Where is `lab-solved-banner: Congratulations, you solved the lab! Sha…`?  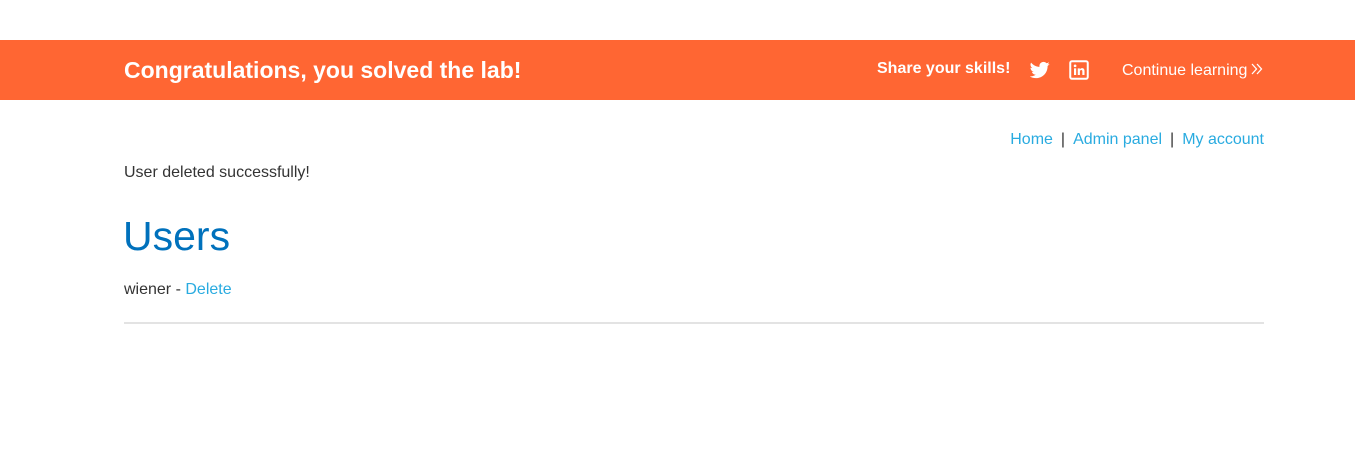
lab-solved-banner: Congratulations, you solved the lab! Sha… is located at coordinates (677, 70).